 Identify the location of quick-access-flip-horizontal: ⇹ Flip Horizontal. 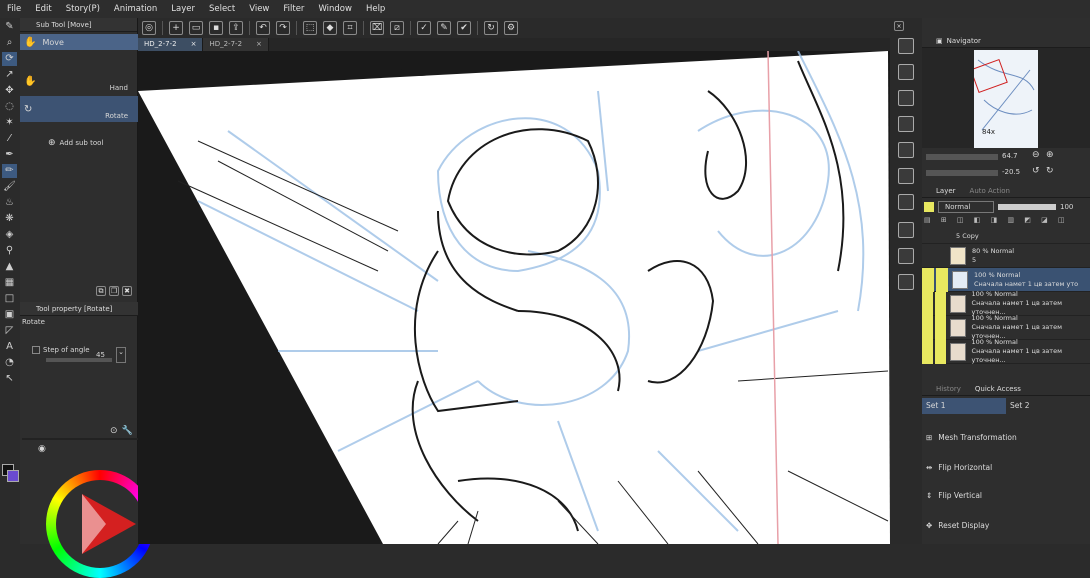
(1006, 467).